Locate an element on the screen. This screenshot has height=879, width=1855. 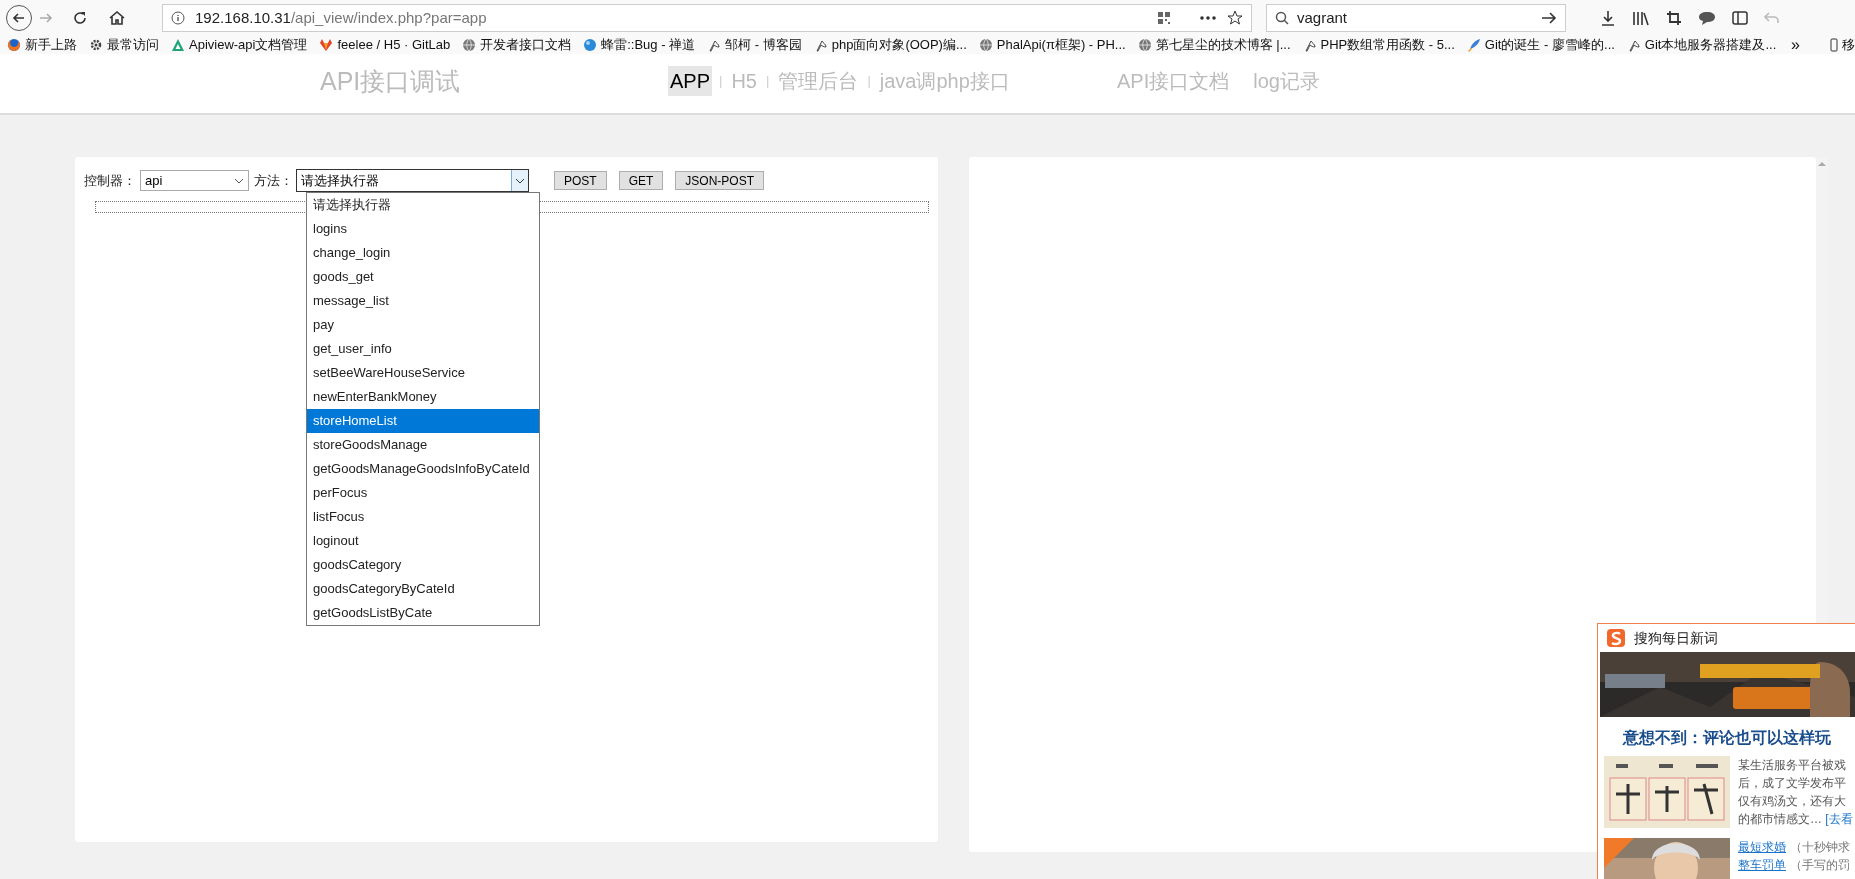
news-note: （手写的罚 is located at coordinates (1820, 865).